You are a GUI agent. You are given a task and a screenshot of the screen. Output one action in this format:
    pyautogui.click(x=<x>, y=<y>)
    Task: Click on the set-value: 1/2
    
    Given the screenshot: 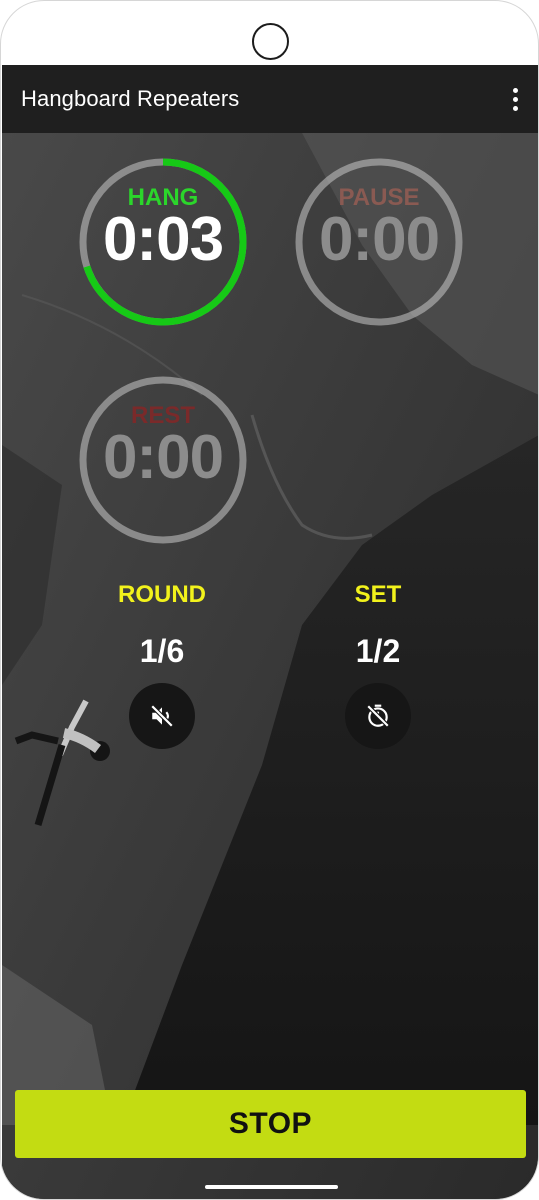 What is the action you would take?
    pyautogui.click(x=378, y=651)
    